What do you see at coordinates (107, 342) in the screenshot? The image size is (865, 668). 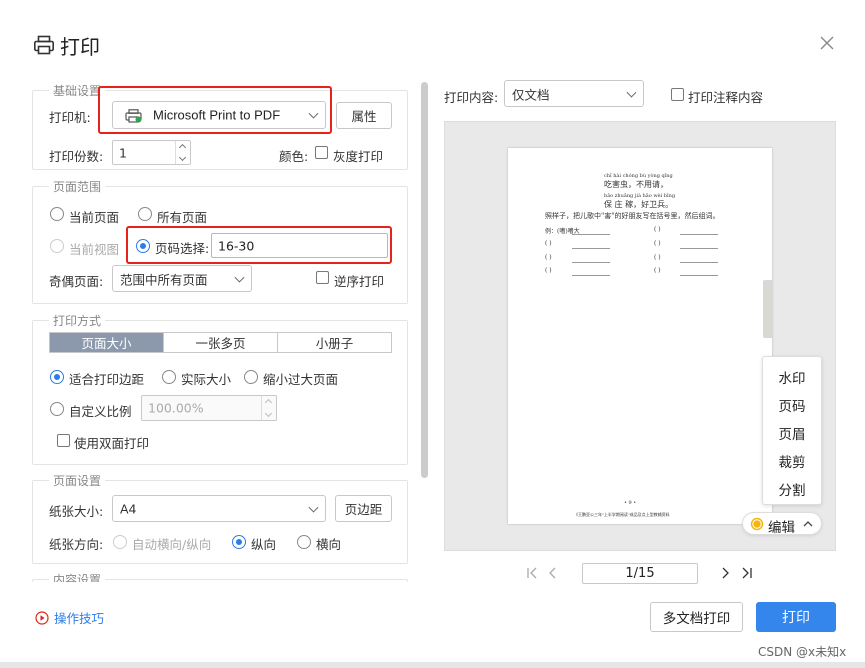 I see `tab-page-size: 页面大小` at bounding box center [107, 342].